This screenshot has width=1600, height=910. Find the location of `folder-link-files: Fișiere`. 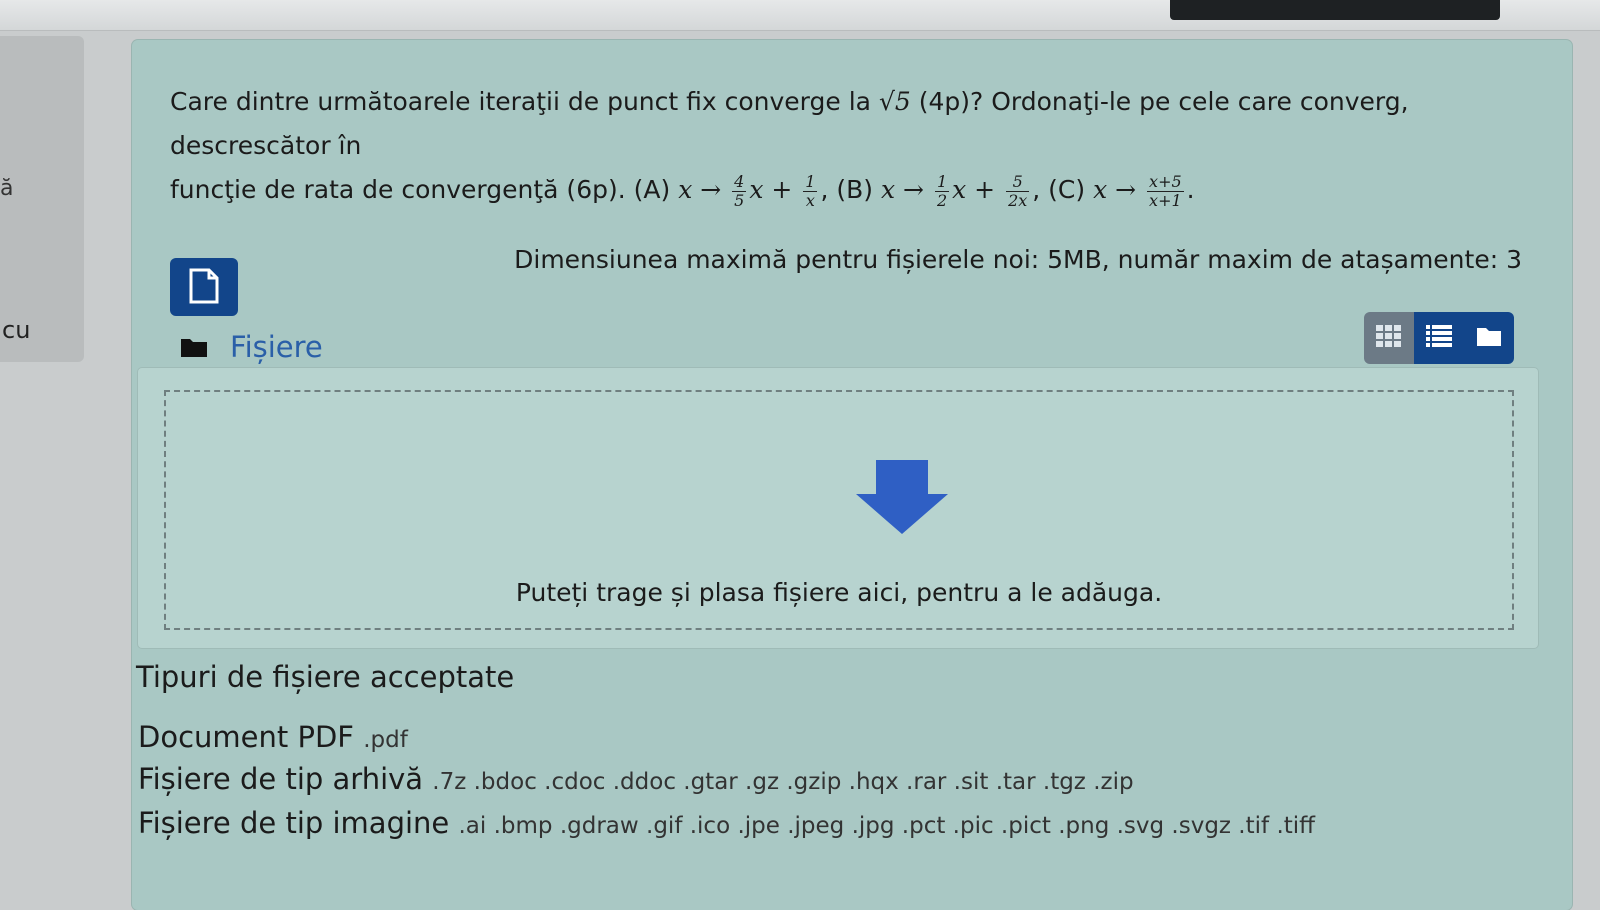

folder-link-files: Fișiere is located at coordinates (276, 347).